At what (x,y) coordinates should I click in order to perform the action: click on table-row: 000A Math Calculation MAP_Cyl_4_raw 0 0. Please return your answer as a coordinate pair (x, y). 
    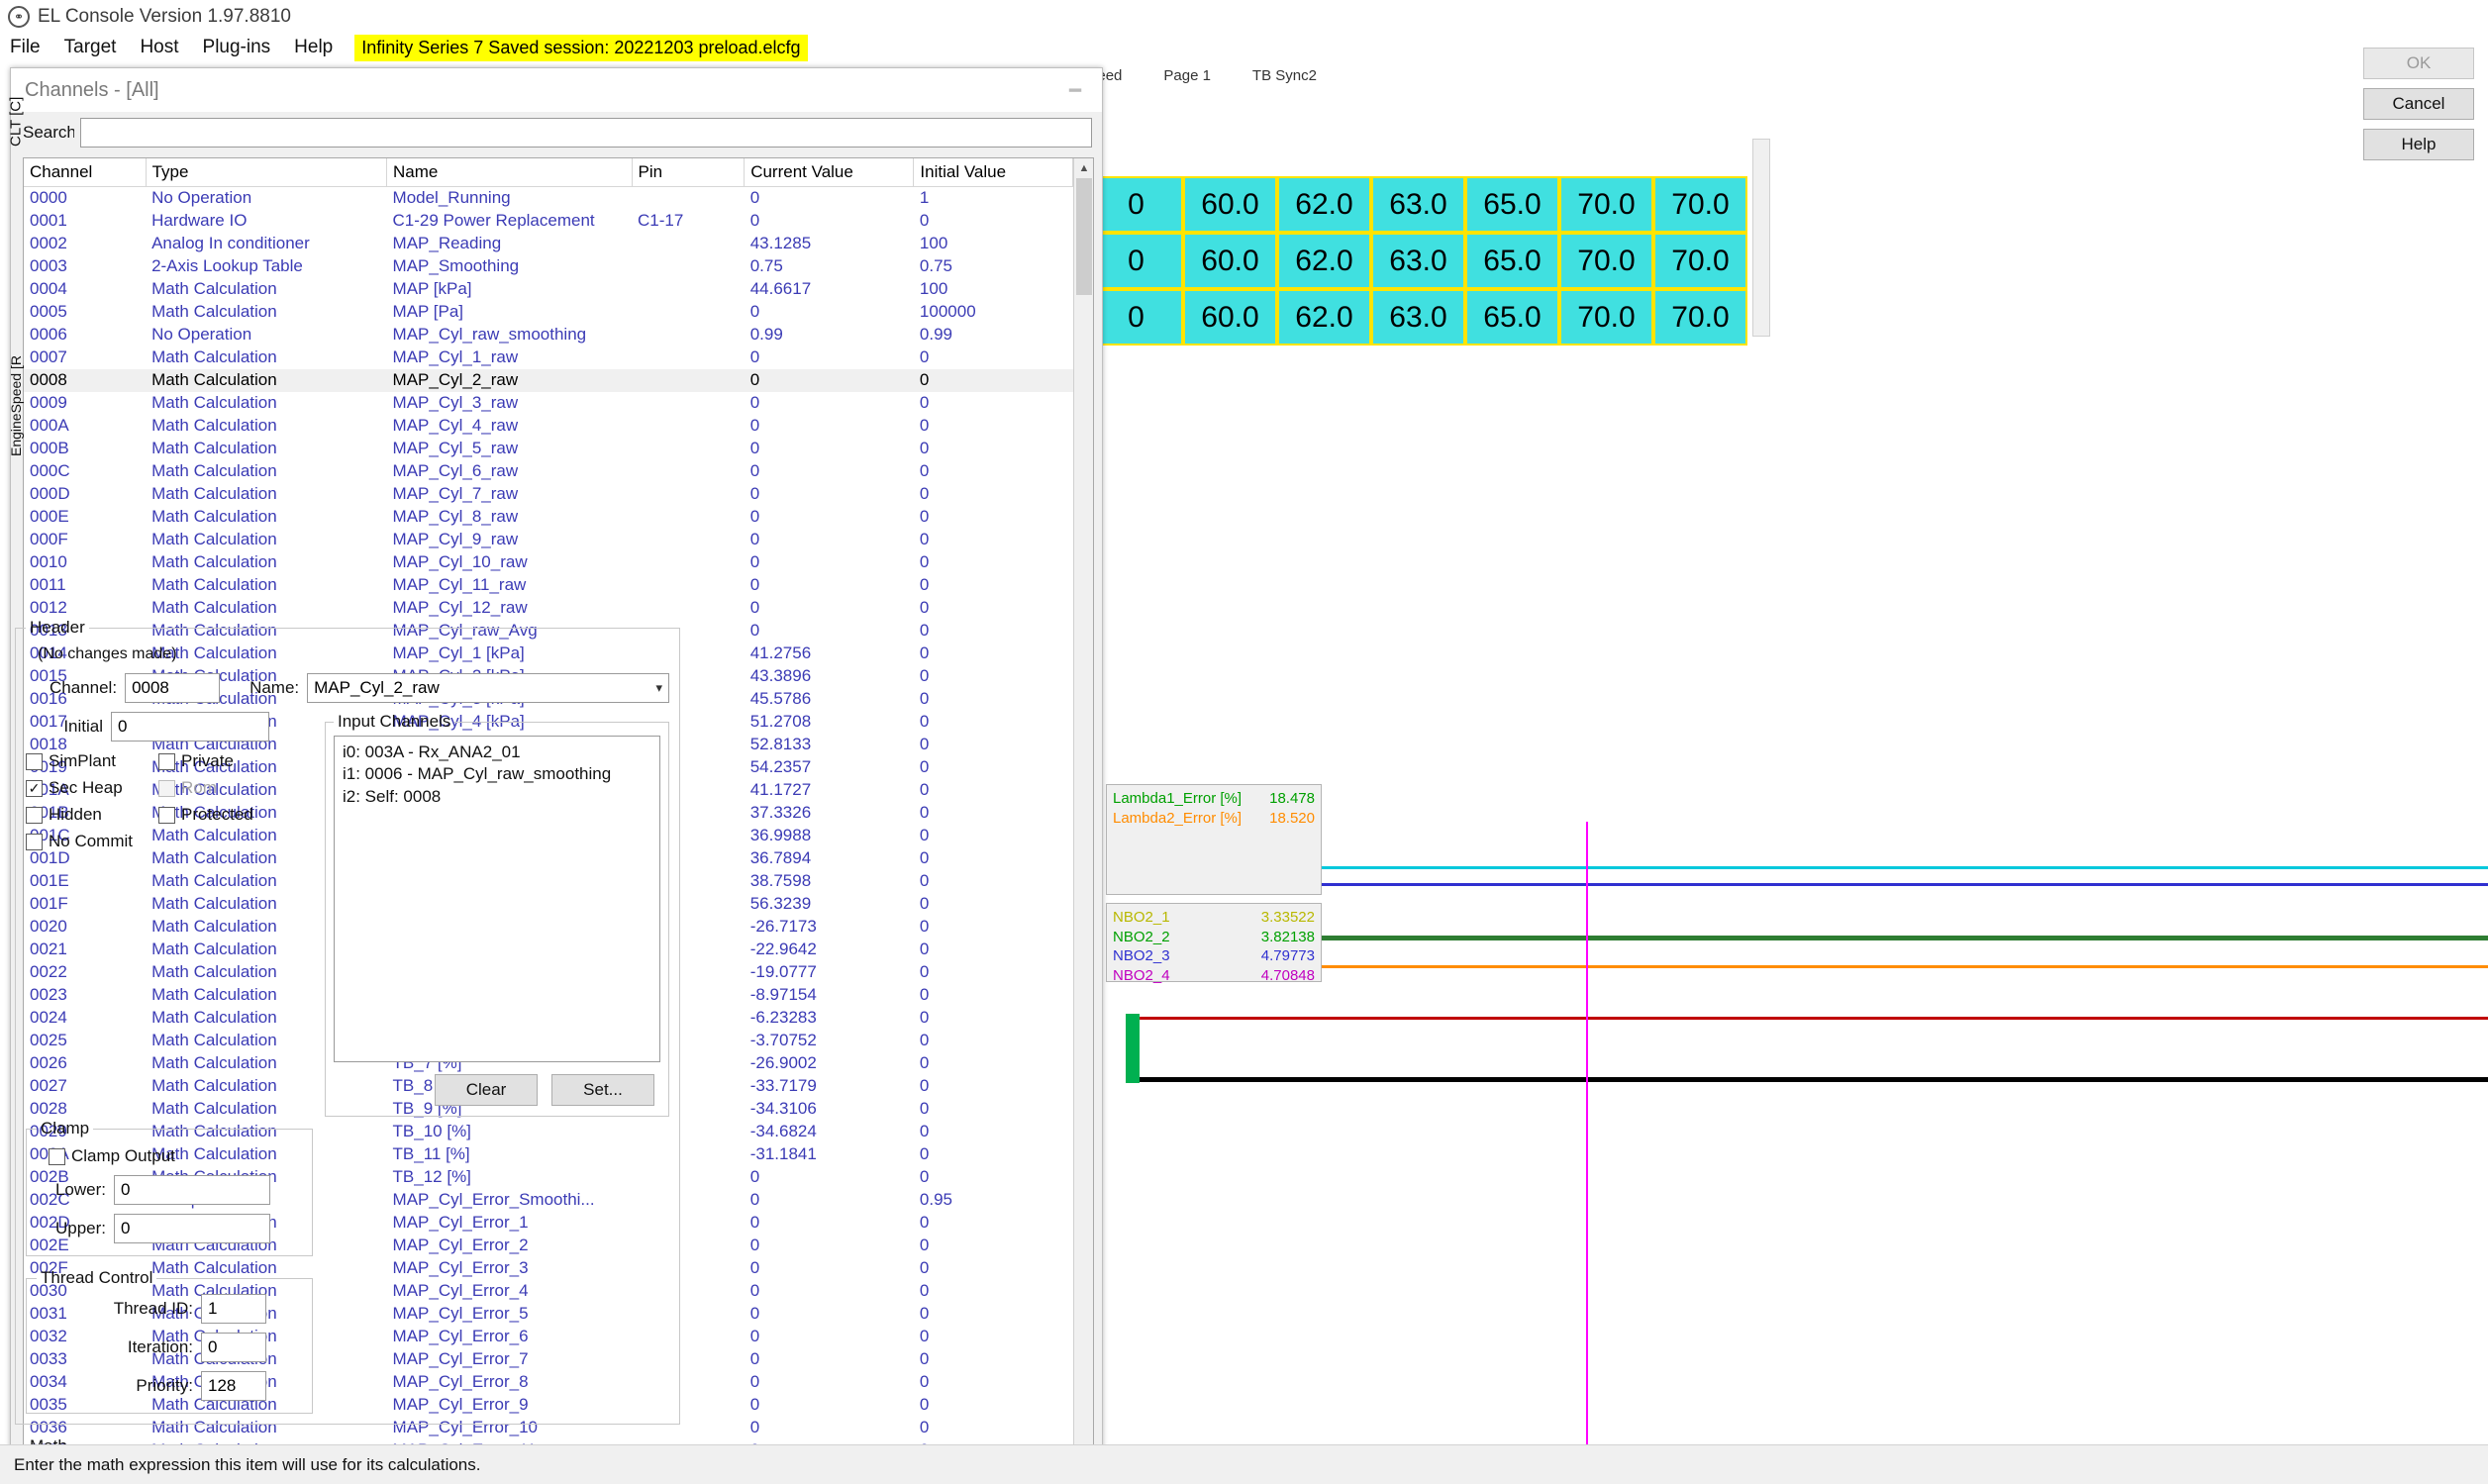
    Looking at the image, I should click on (548, 426).